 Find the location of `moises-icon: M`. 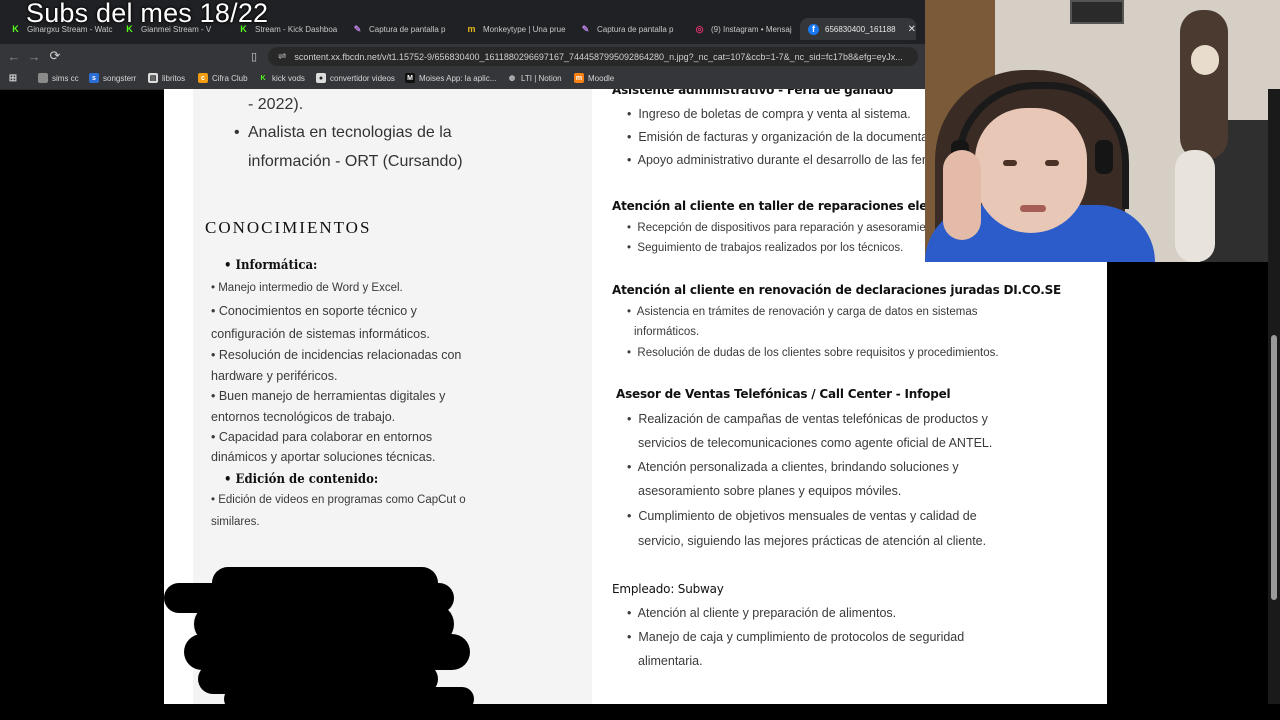

moises-icon: M is located at coordinates (410, 78).